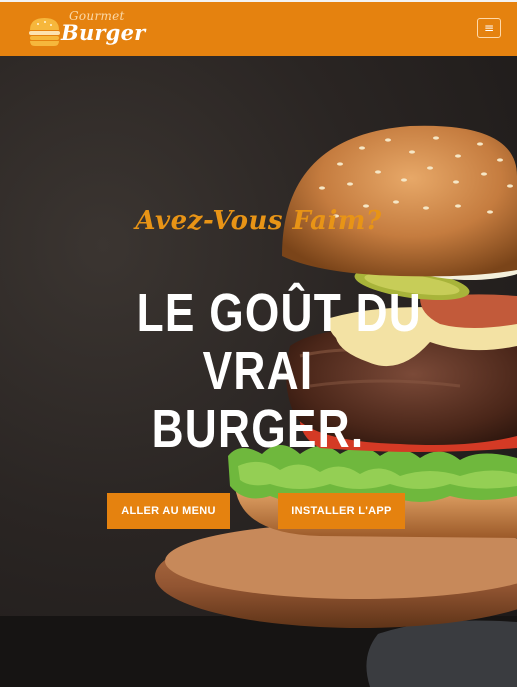  What do you see at coordinates (168, 511) in the screenshot?
I see `go-to-menu-button: ALLER AU MENU` at bounding box center [168, 511].